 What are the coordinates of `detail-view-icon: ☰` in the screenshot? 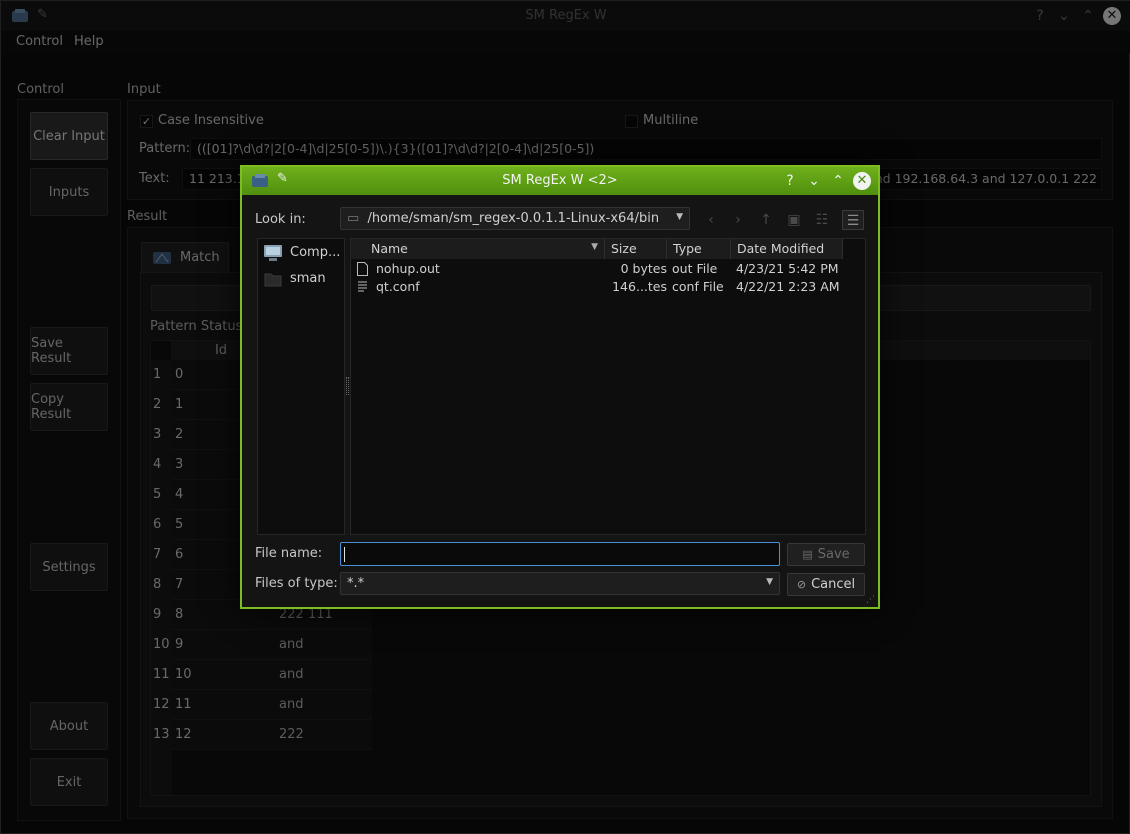 It's located at (853, 220).